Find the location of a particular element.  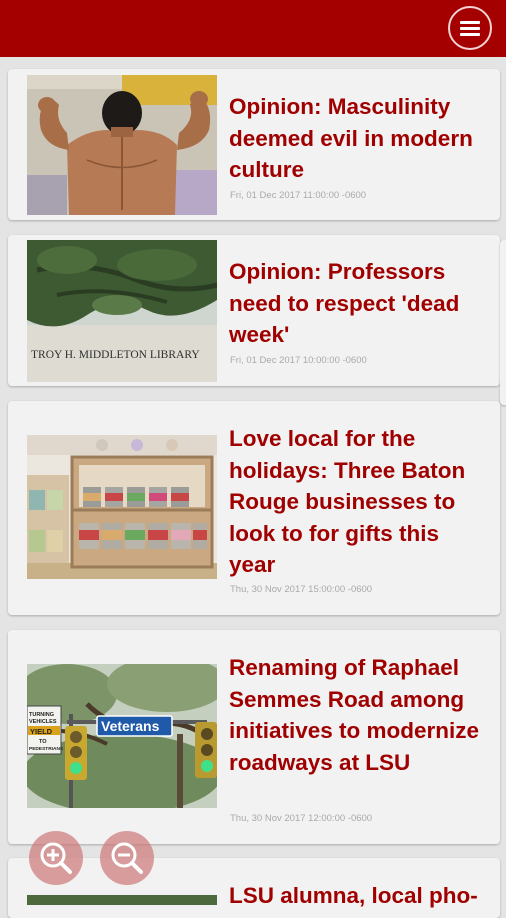

library-sign-text: TROY H. MIDDLETON LIBRARY is located at coordinates (115, 355).